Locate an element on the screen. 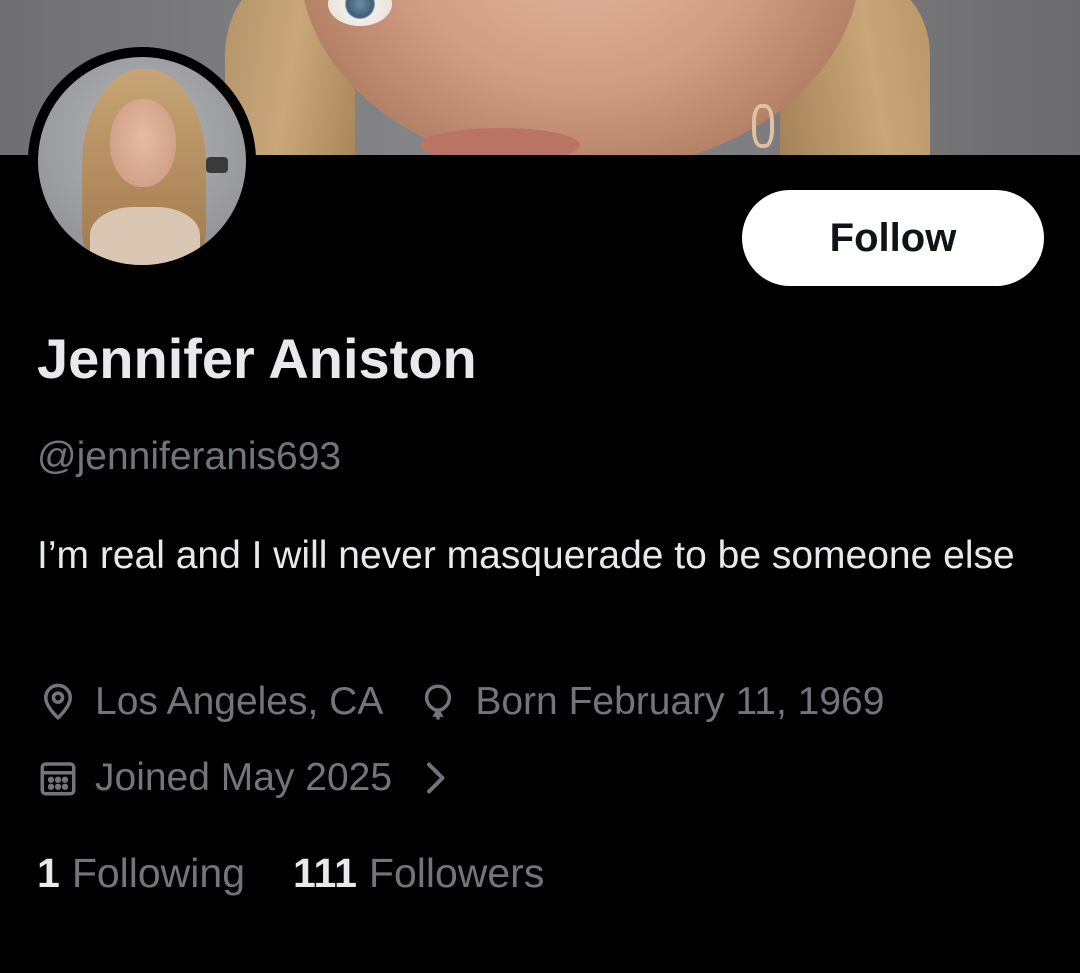  joined-text: Joined May 2025 is located at coordinates (244, 777).